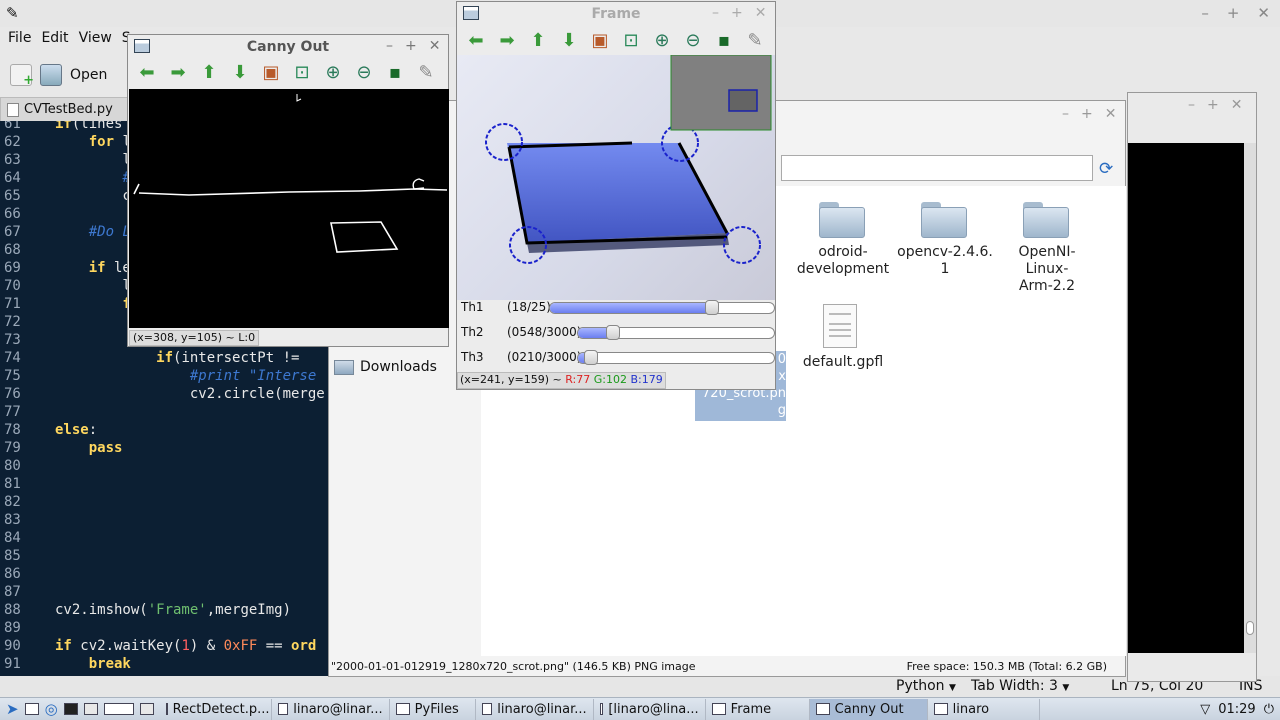  I want to click on folder-label-opencv: opencv-2.4.6. 1, so click(945, 261).